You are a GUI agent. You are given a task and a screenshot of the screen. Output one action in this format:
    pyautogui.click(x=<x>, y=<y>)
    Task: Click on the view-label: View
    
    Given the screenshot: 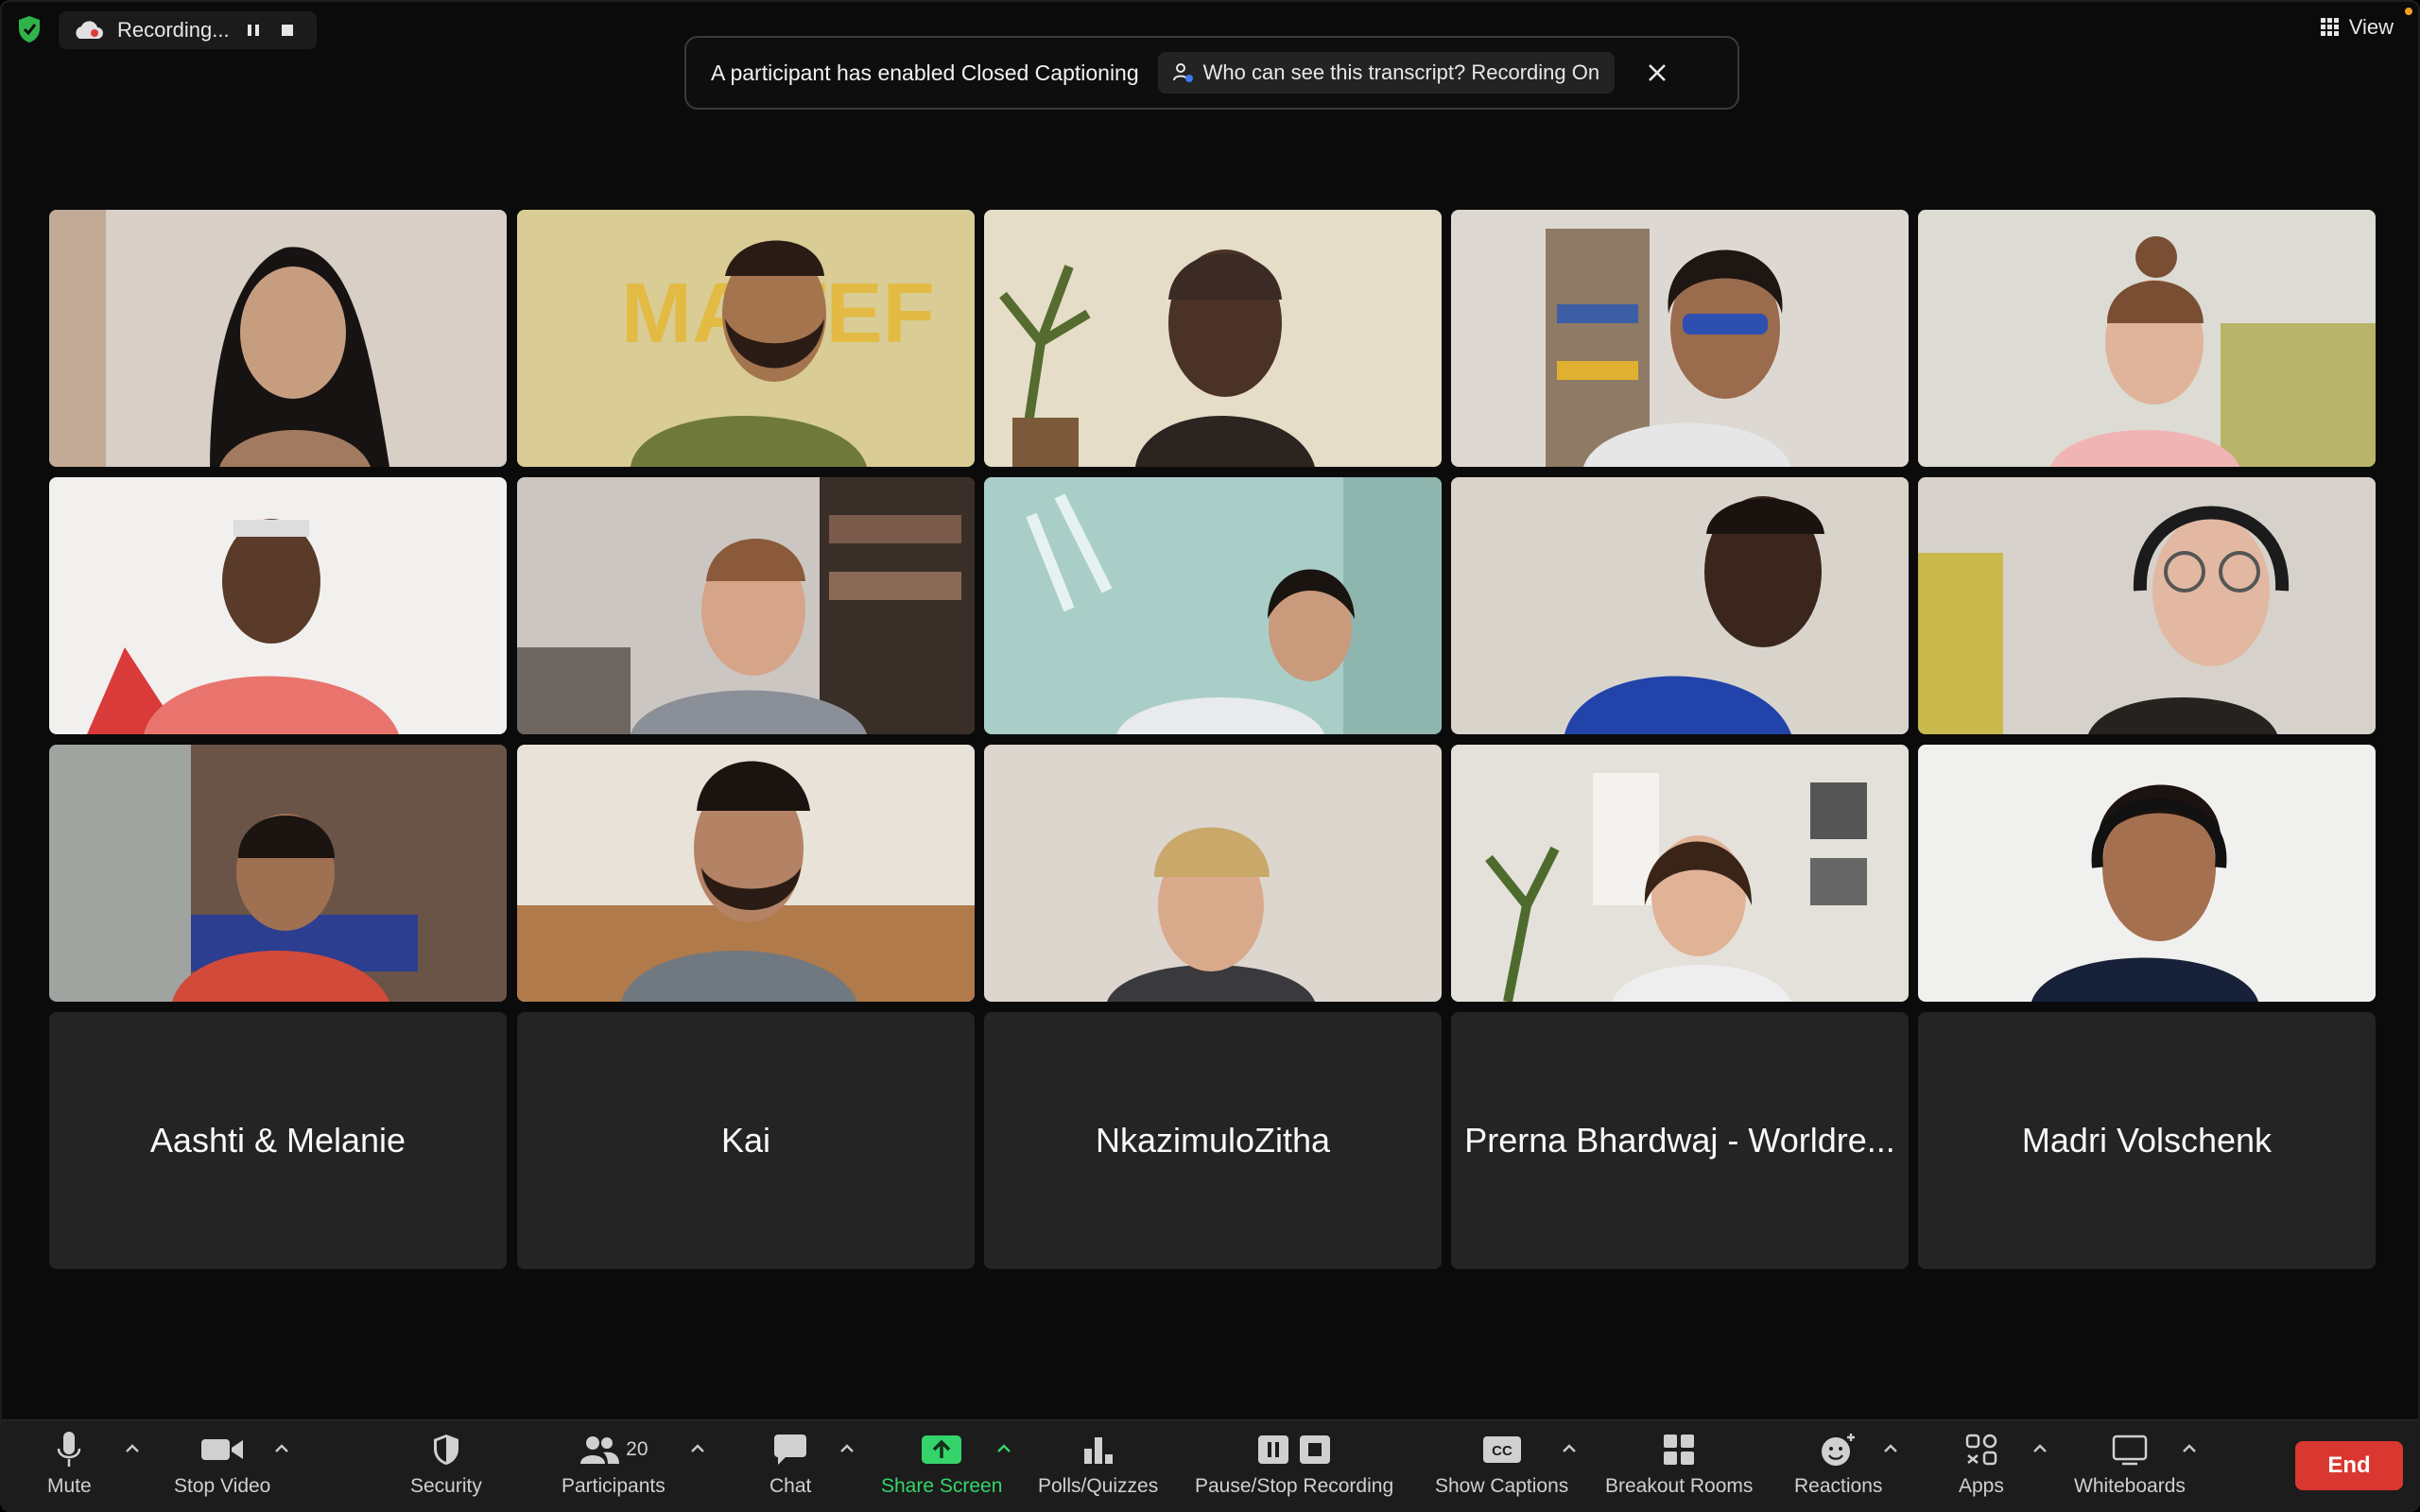 What is the action you would take?
    pyautogui.click(x=2371, y=27)
    